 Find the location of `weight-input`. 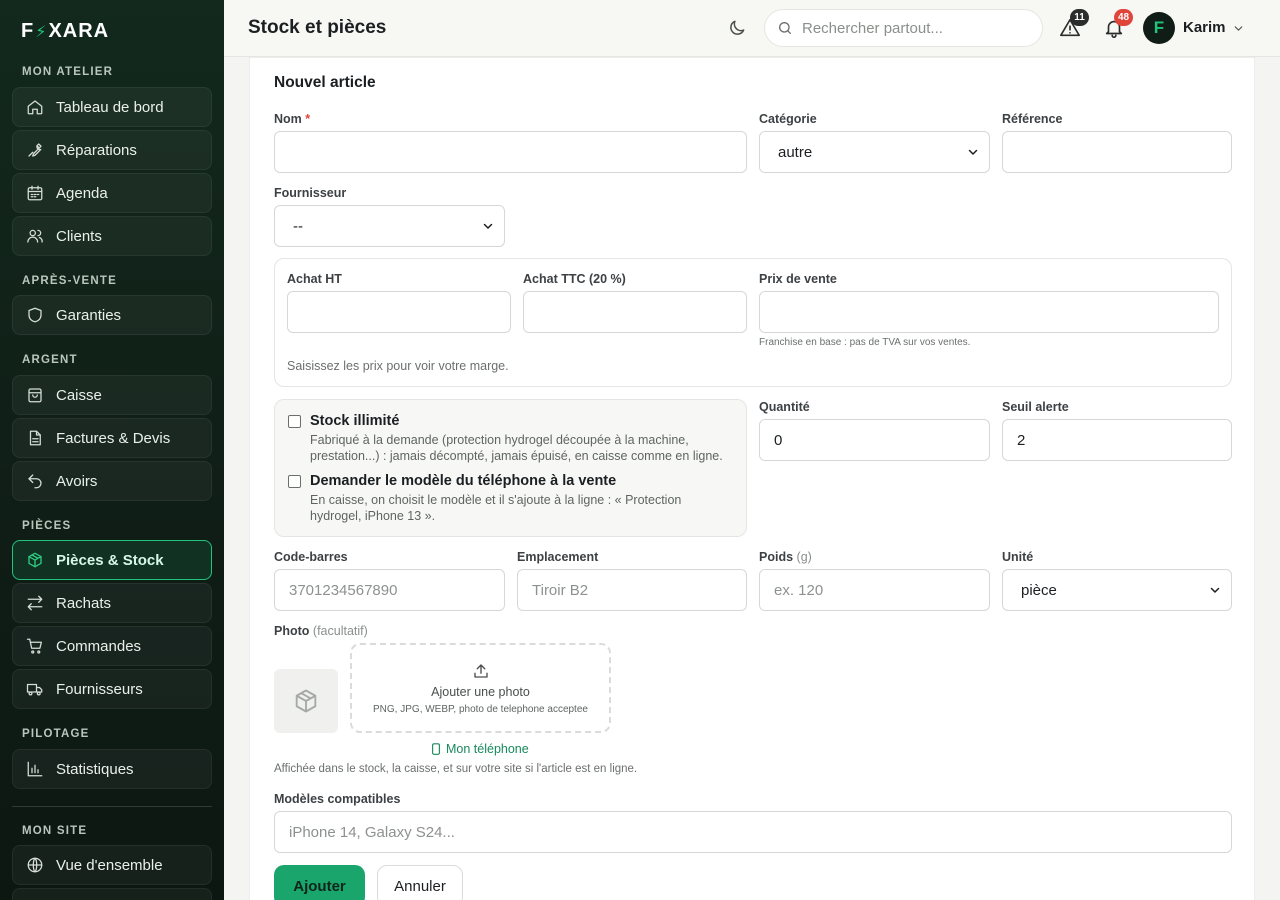

weight-input is located at coordinates (874, 590).